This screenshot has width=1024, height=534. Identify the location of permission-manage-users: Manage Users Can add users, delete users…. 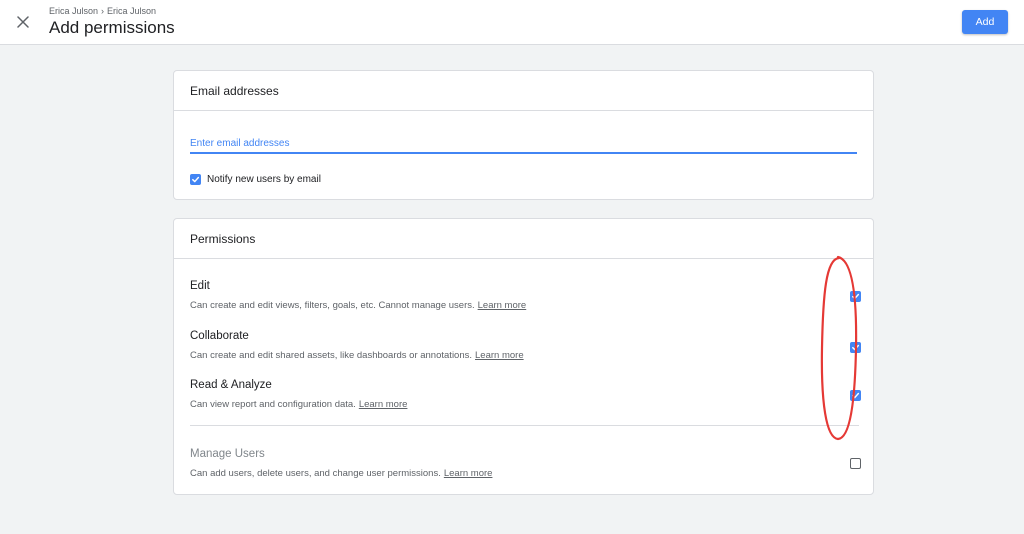
(525, 463).